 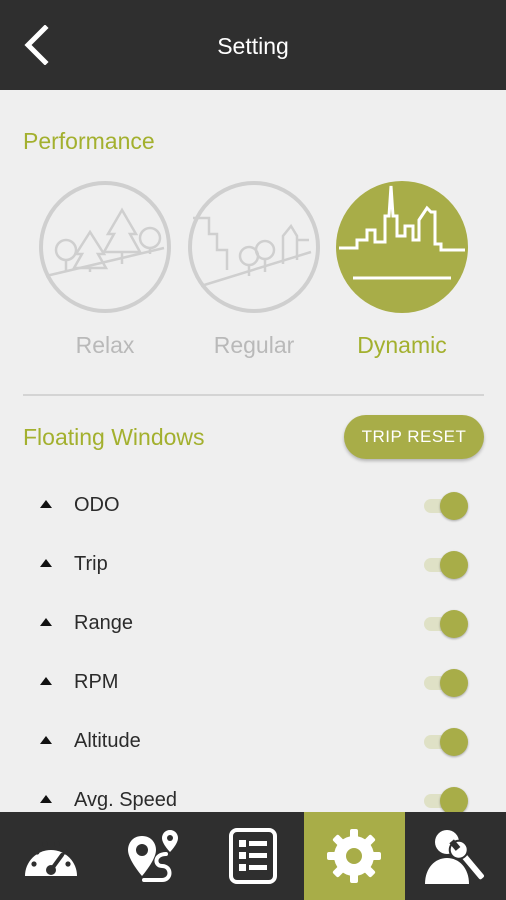 I want to click on mode-regular: Regular, so click(x=254, y=269).